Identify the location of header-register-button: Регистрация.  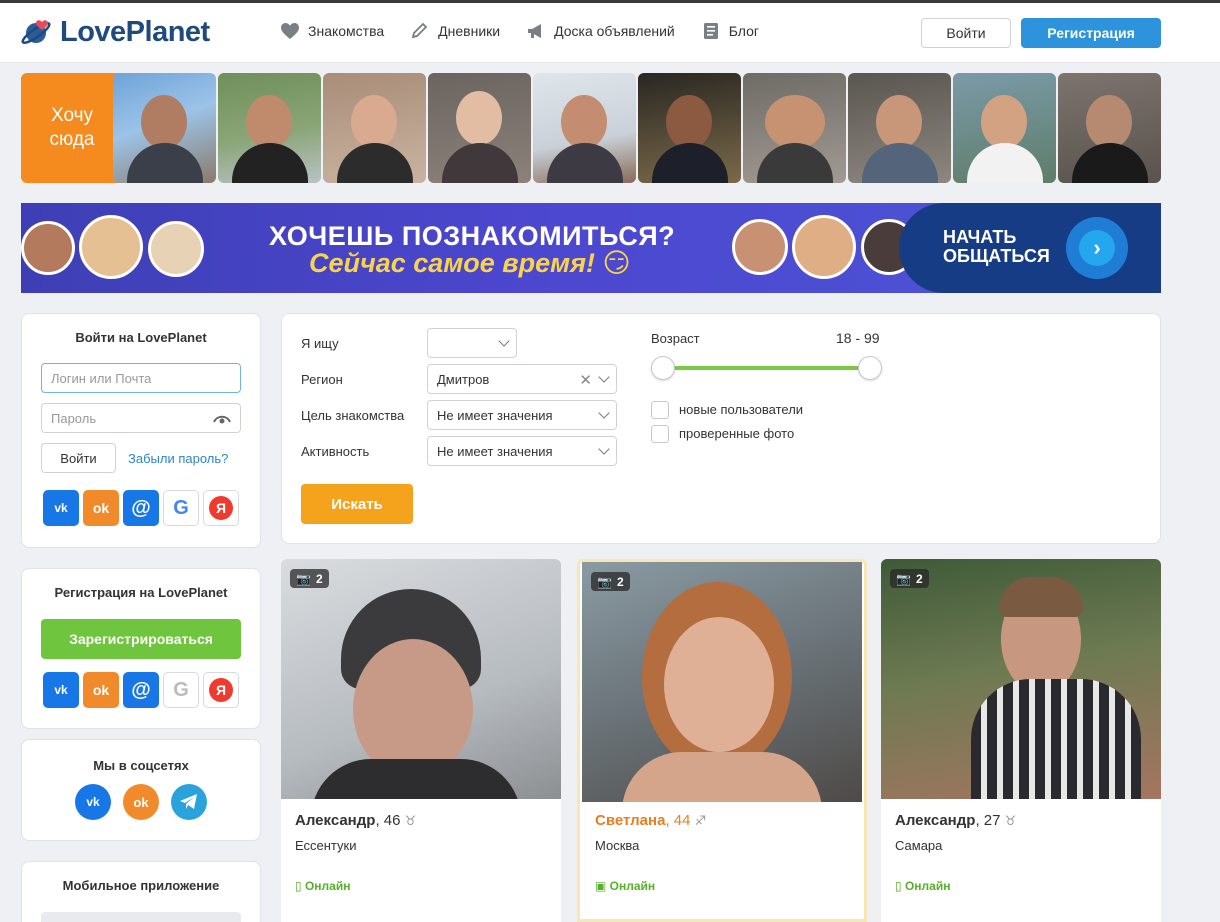
(1091, 33).